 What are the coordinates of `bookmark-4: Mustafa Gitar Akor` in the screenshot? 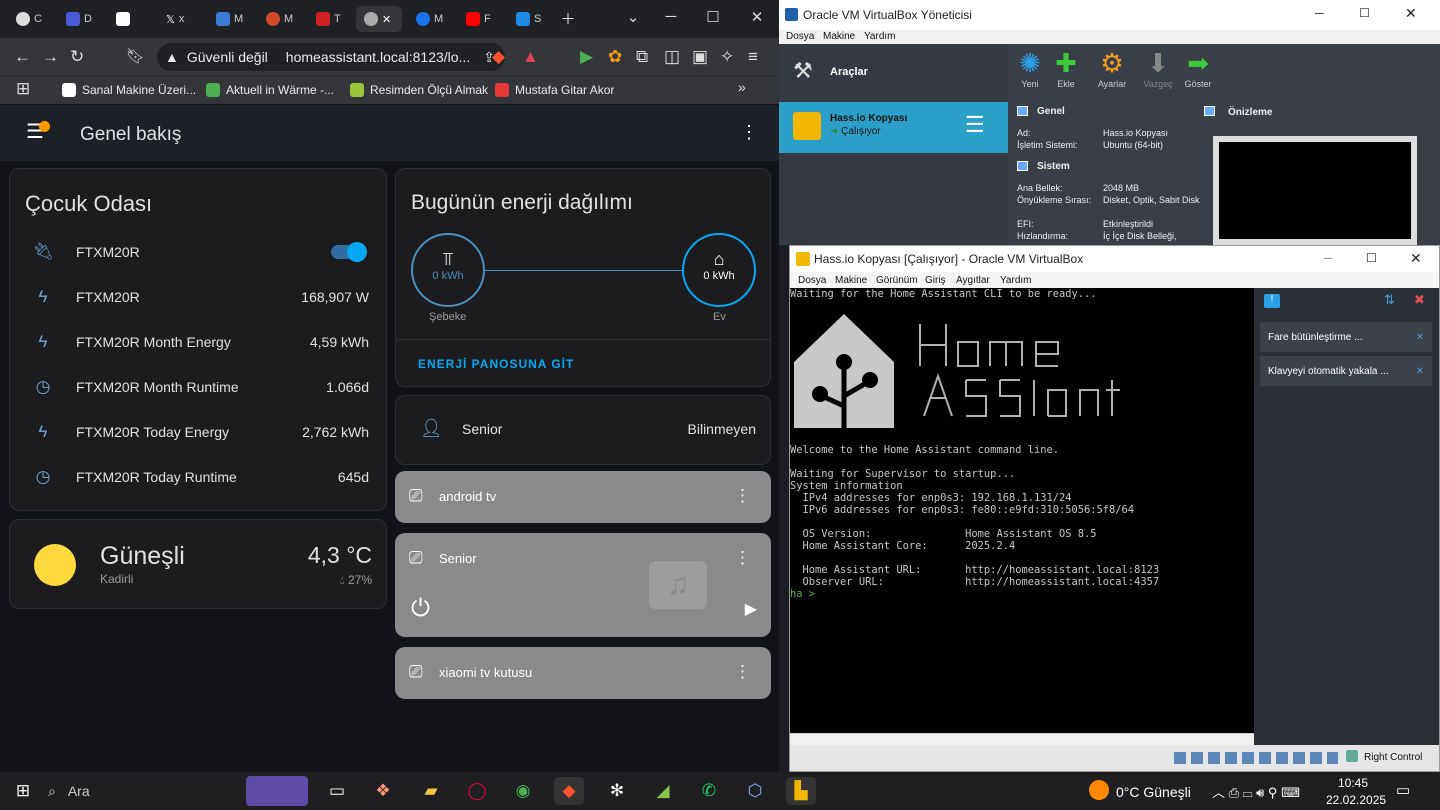 It's located at (554, 90).